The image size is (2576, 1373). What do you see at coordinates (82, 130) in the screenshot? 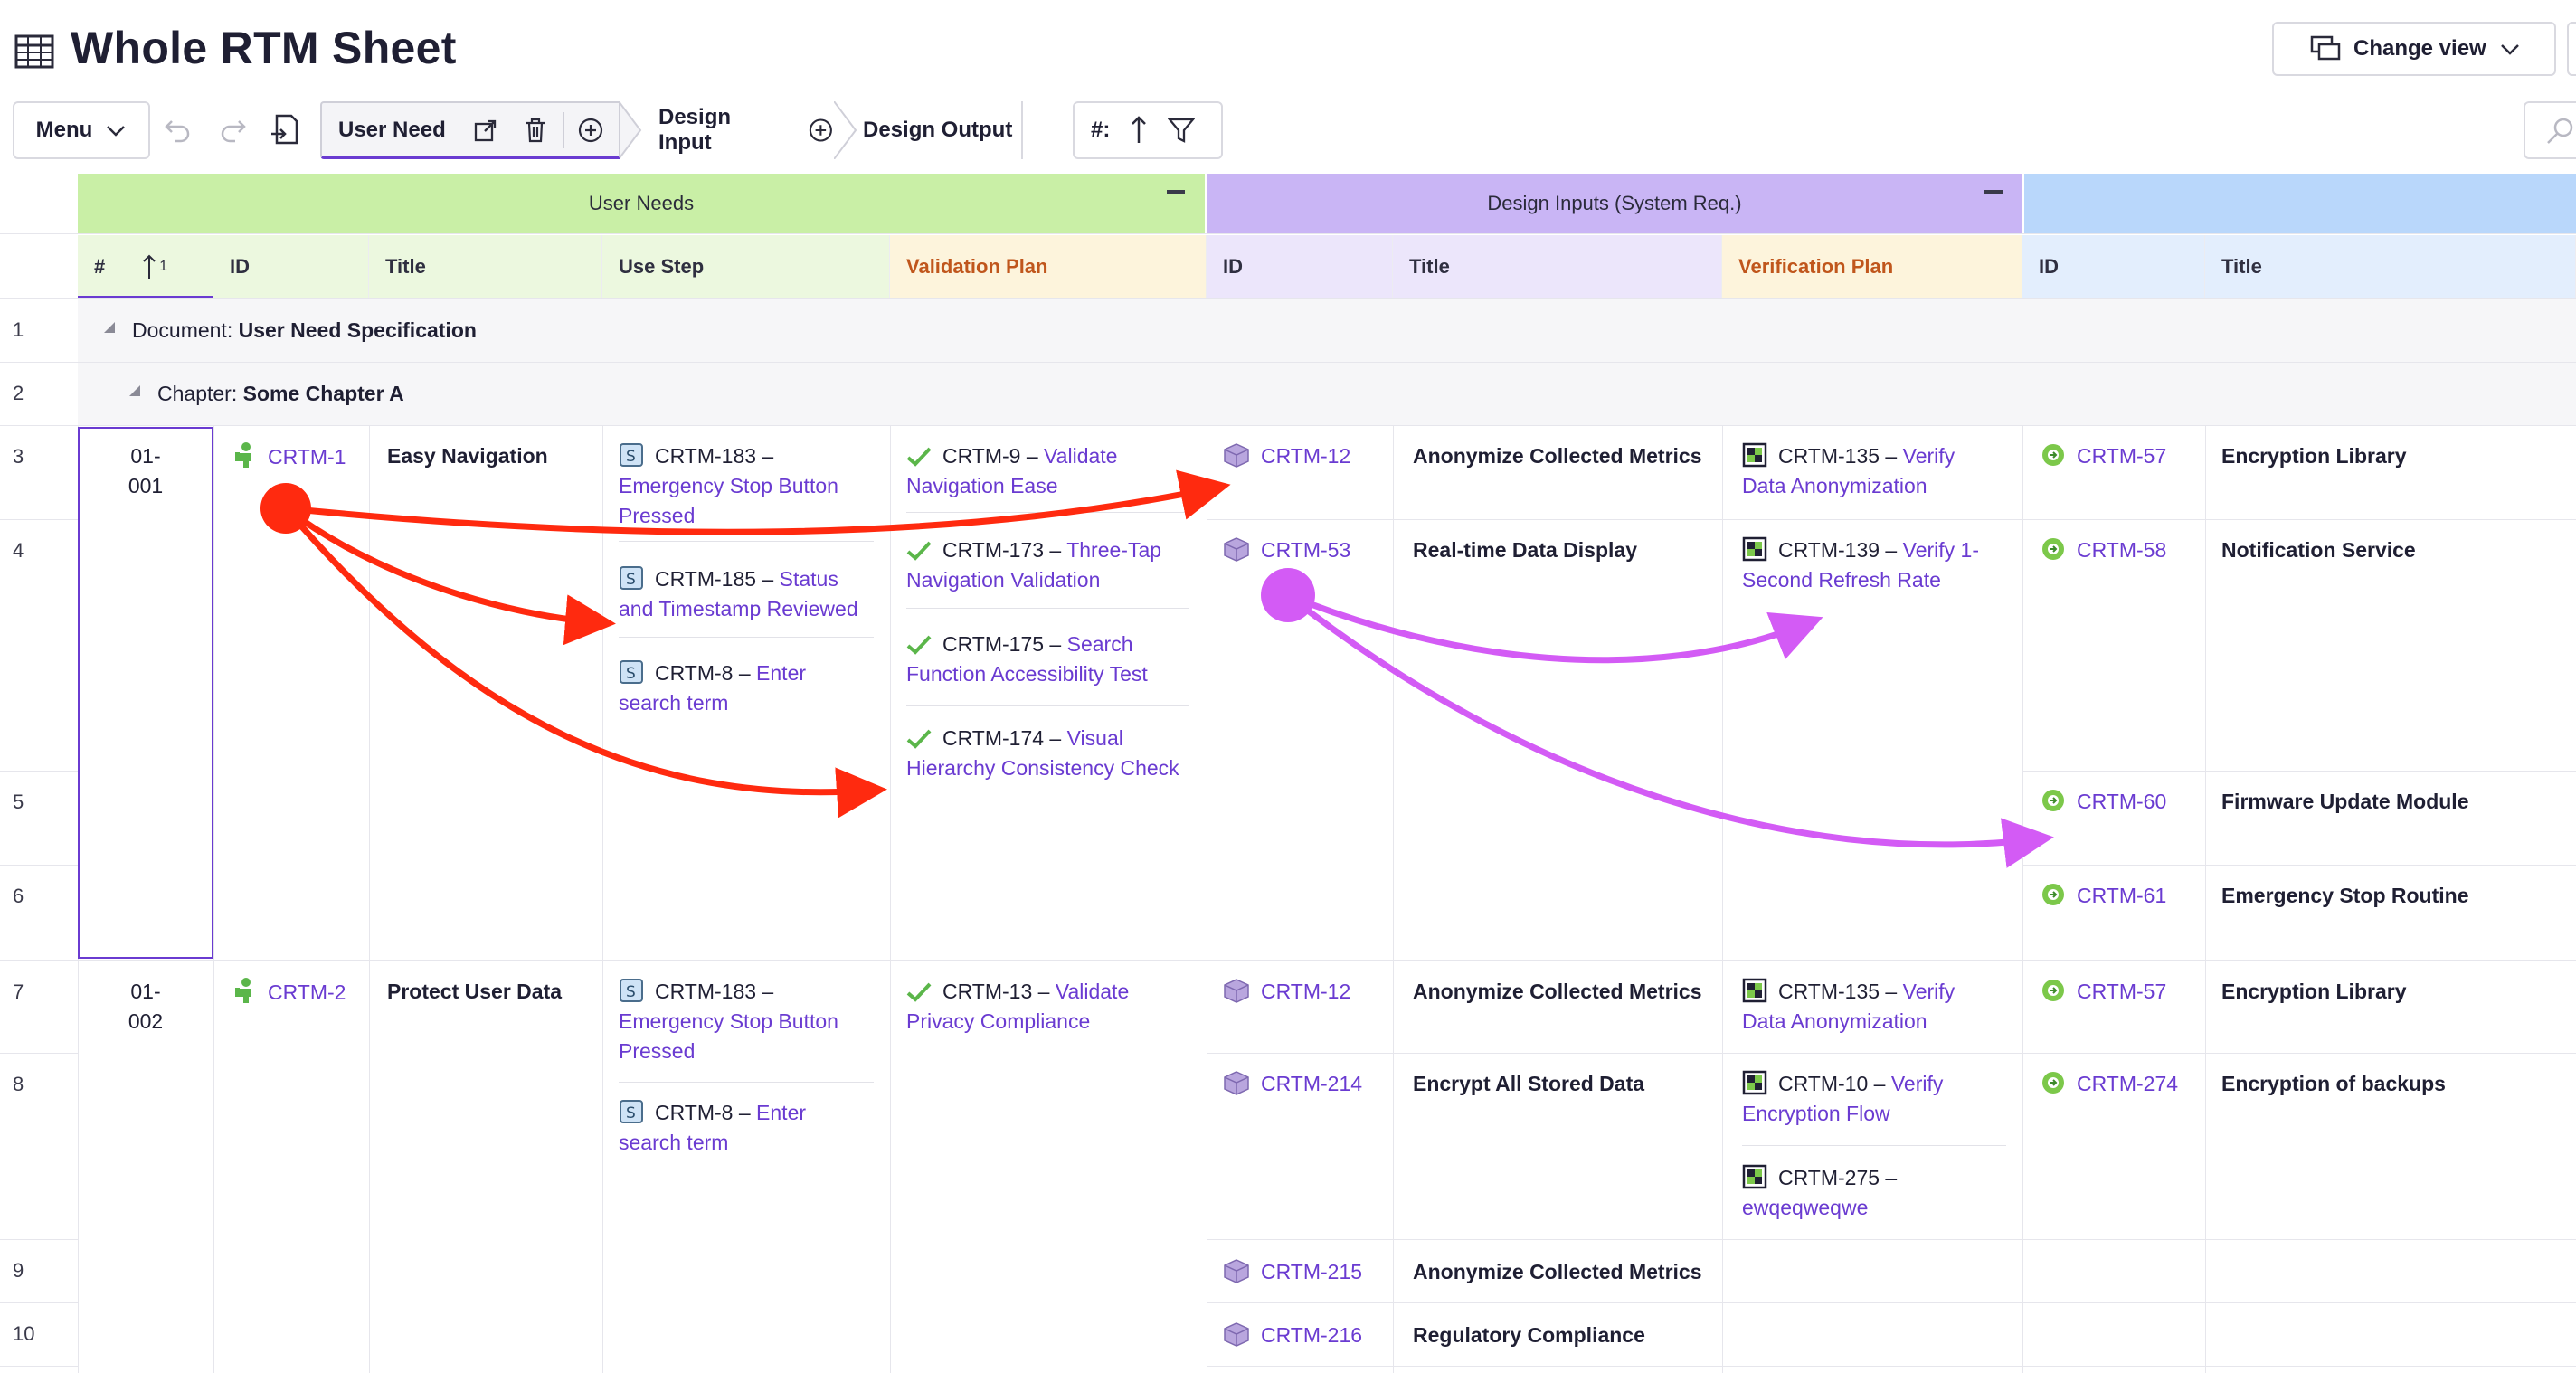
I see `menu-button: Menu` at bounding box center [82, 130].